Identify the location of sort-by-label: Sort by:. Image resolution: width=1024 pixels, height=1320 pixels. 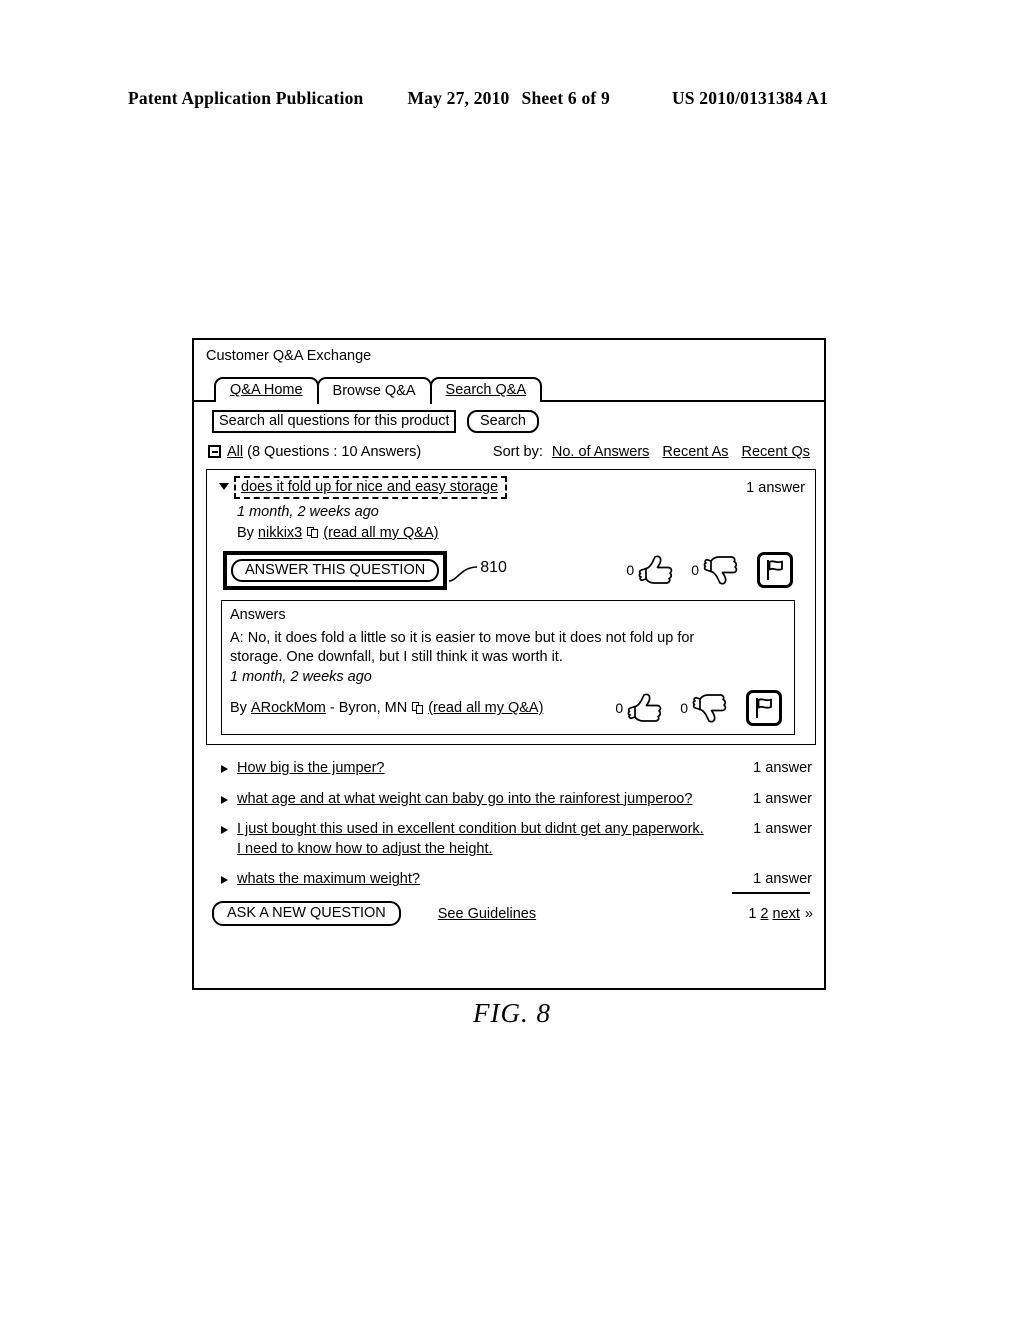
(517, 451).